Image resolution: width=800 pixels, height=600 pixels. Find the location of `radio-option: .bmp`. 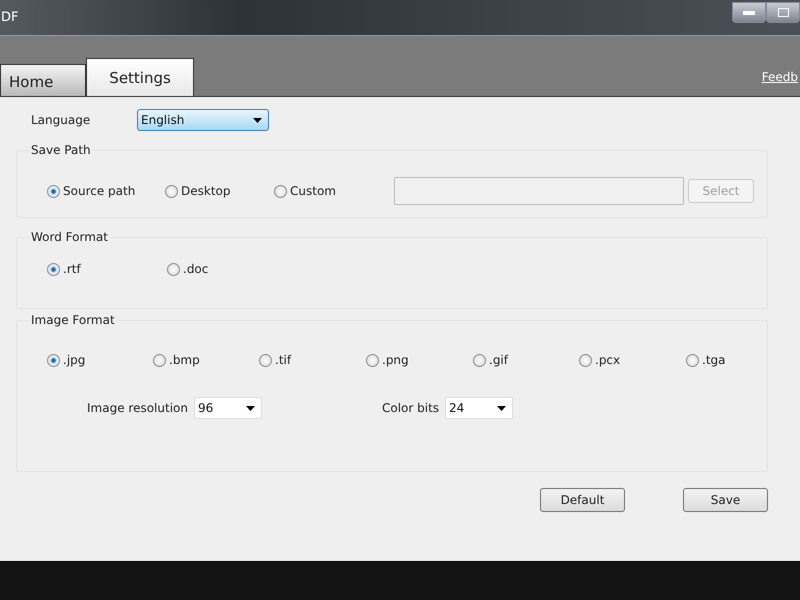

radio-option: .bmp is located at coordinates (206, 360).